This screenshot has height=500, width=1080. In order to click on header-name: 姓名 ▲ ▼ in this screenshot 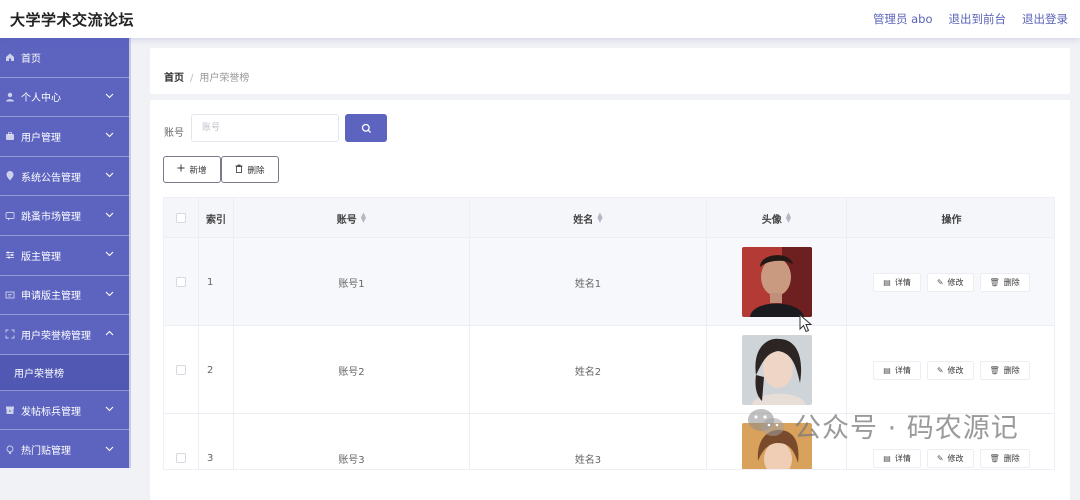, I will do `click(588, 218)`.